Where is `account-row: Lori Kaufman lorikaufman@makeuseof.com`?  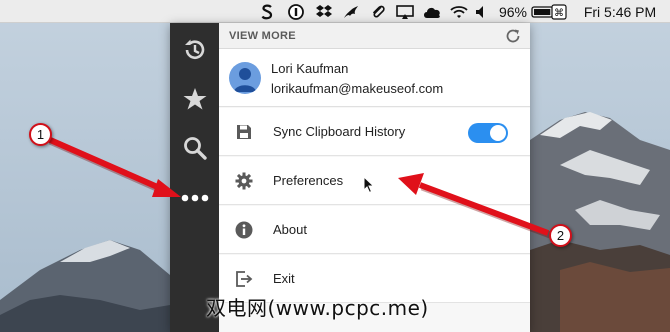 account-row: Lori Kaufman lorikaufman@makeuseof.com is located at coordinates (374, 78).